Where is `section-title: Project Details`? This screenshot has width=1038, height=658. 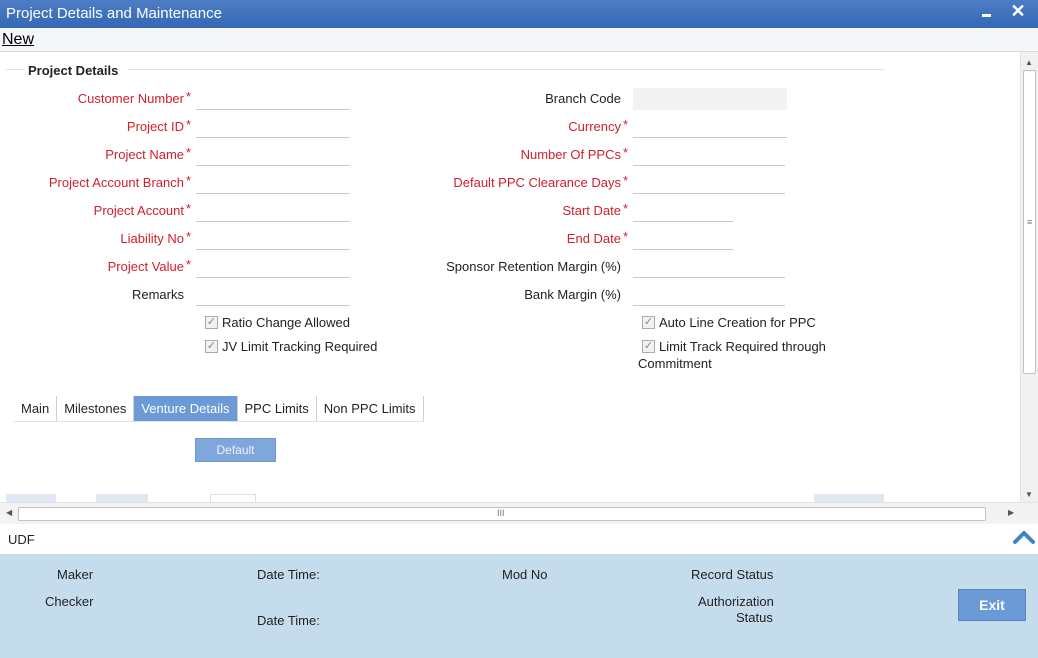
section-title: Project Details is located at coordinates (73, 70).